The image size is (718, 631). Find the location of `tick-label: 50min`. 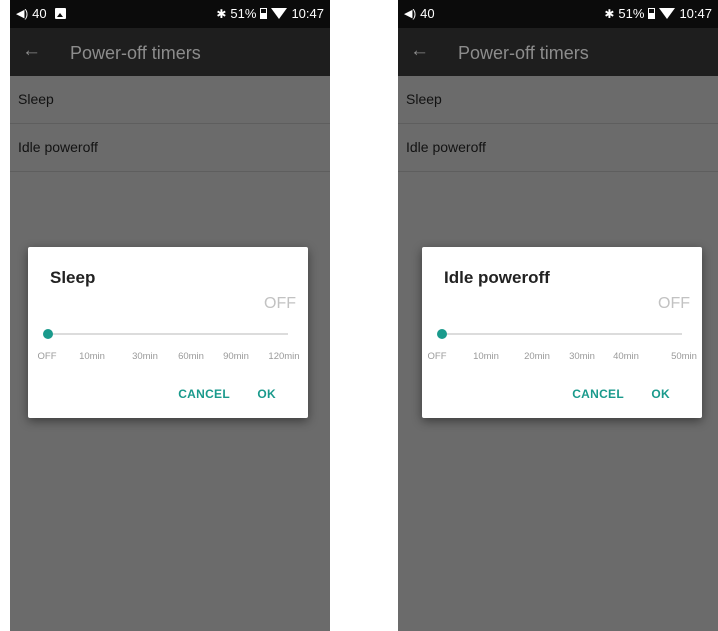

tick-label: 50min is located at coordinates (684, 356).